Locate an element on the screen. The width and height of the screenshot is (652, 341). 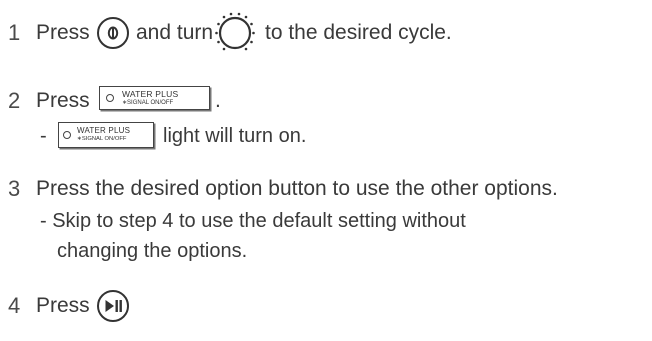
water-plus-button-indicator: WATER PLUS ∗SIGNAL ON/OFF is located at coordinates (106, 135).